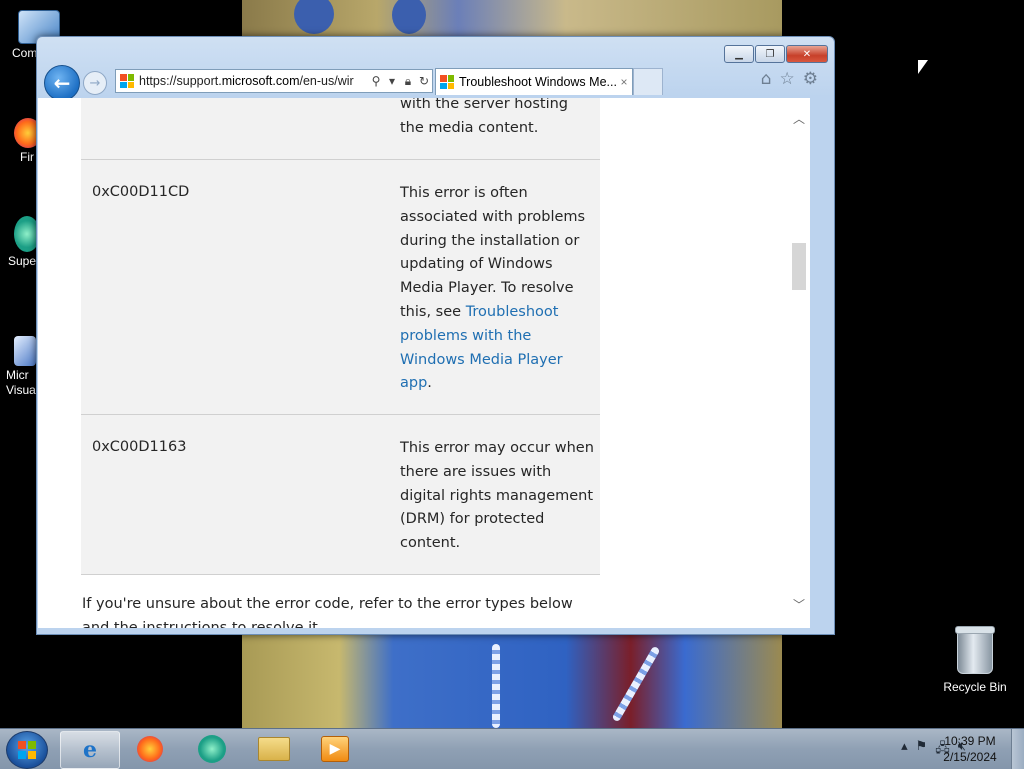  I want to click on toolbar-icons: ⌂ ☆ ⚙, so click(789, 79).